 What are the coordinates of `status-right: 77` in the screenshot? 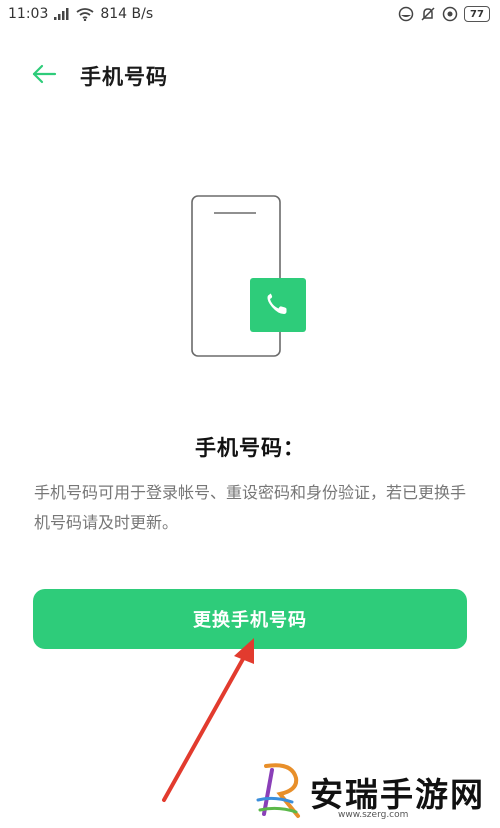 It's located at (444, 14).